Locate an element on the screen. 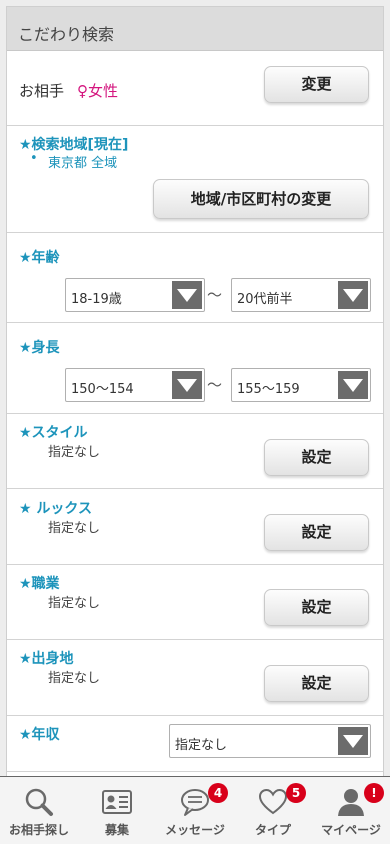 This screenshot has width=390, height=844. height-to-value: 155～159 is located at coordinates (268, 389).